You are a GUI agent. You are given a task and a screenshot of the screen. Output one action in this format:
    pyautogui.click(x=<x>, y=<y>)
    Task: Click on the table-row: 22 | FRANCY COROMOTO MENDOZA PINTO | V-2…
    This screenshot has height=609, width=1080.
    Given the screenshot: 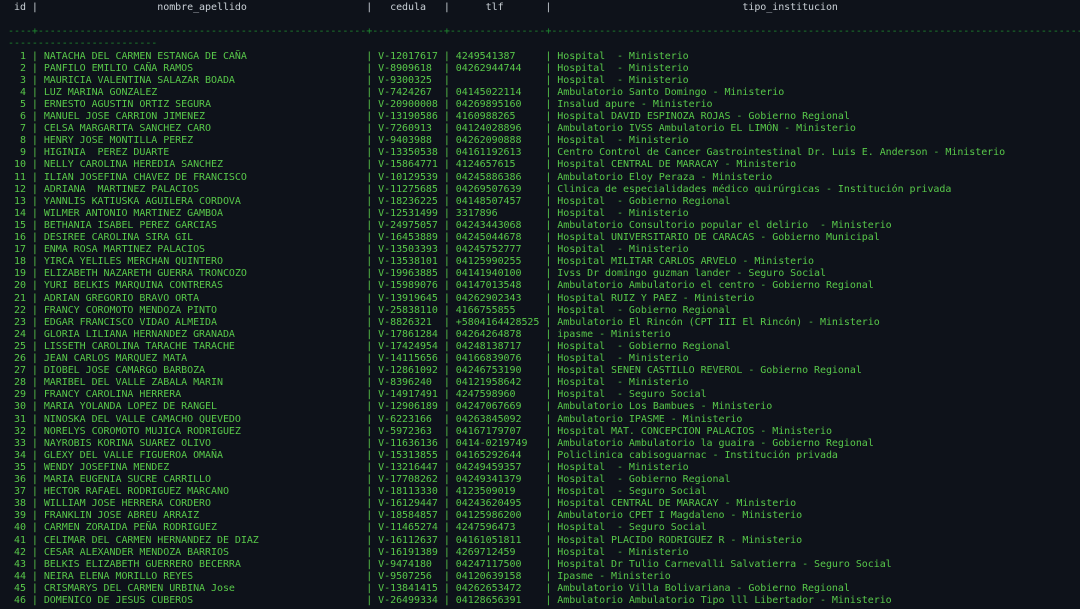 What is the action you would take?
    pyautogui.click(x=369, y=310)
    